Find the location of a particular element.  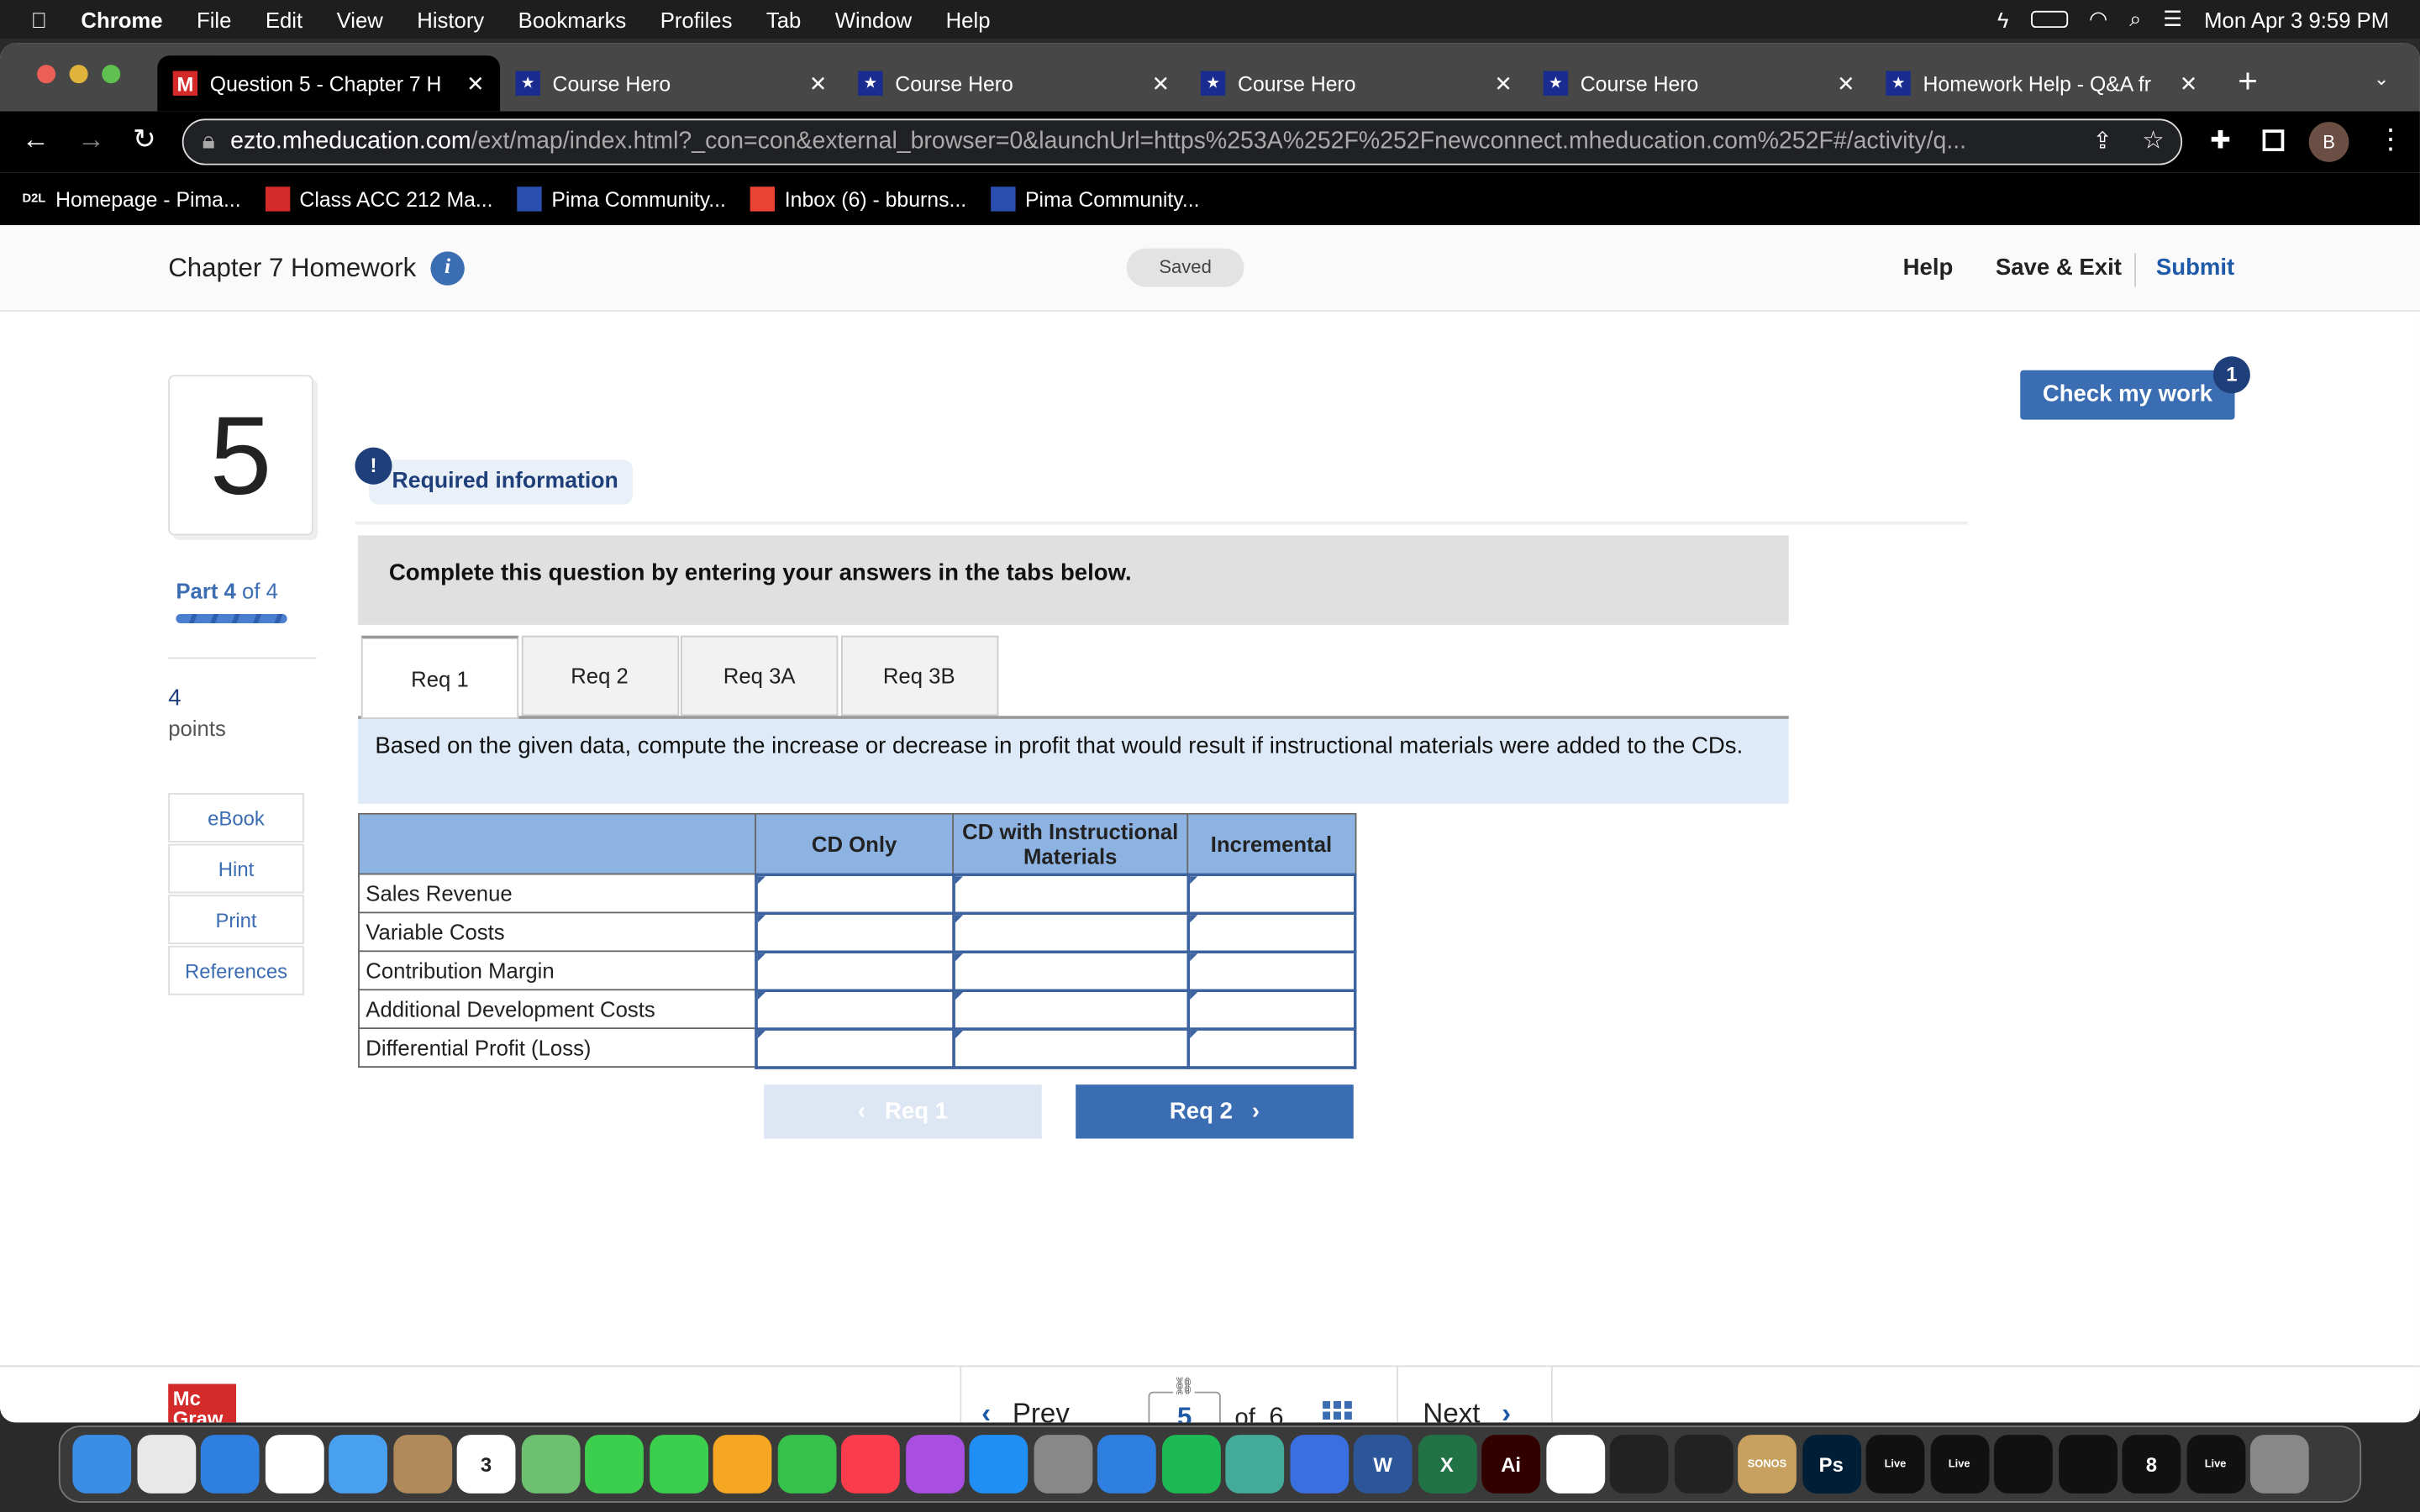

pages-icon is located at coordinates (742, 1464).